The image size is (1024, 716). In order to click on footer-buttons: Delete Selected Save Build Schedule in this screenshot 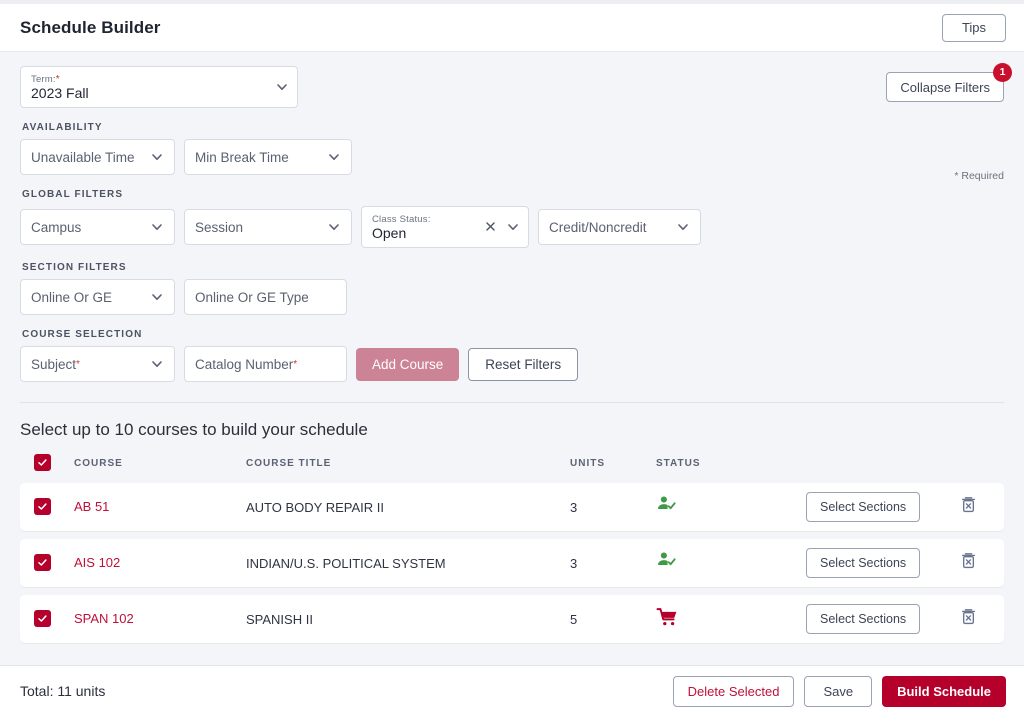, I will do `click(839, 691)`.